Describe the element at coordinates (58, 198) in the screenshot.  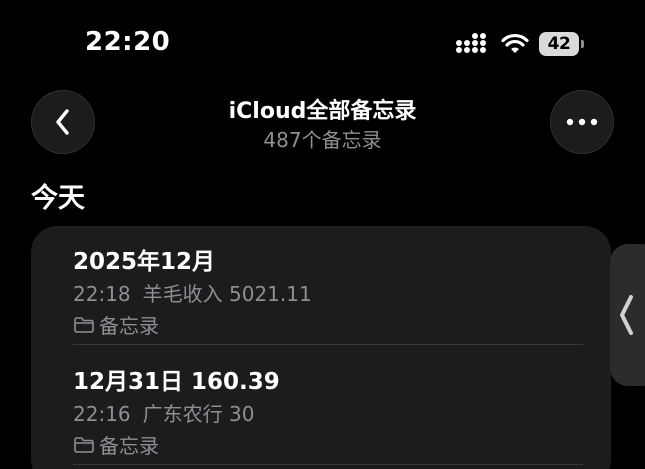
I see `section-header: 今天` at that location.